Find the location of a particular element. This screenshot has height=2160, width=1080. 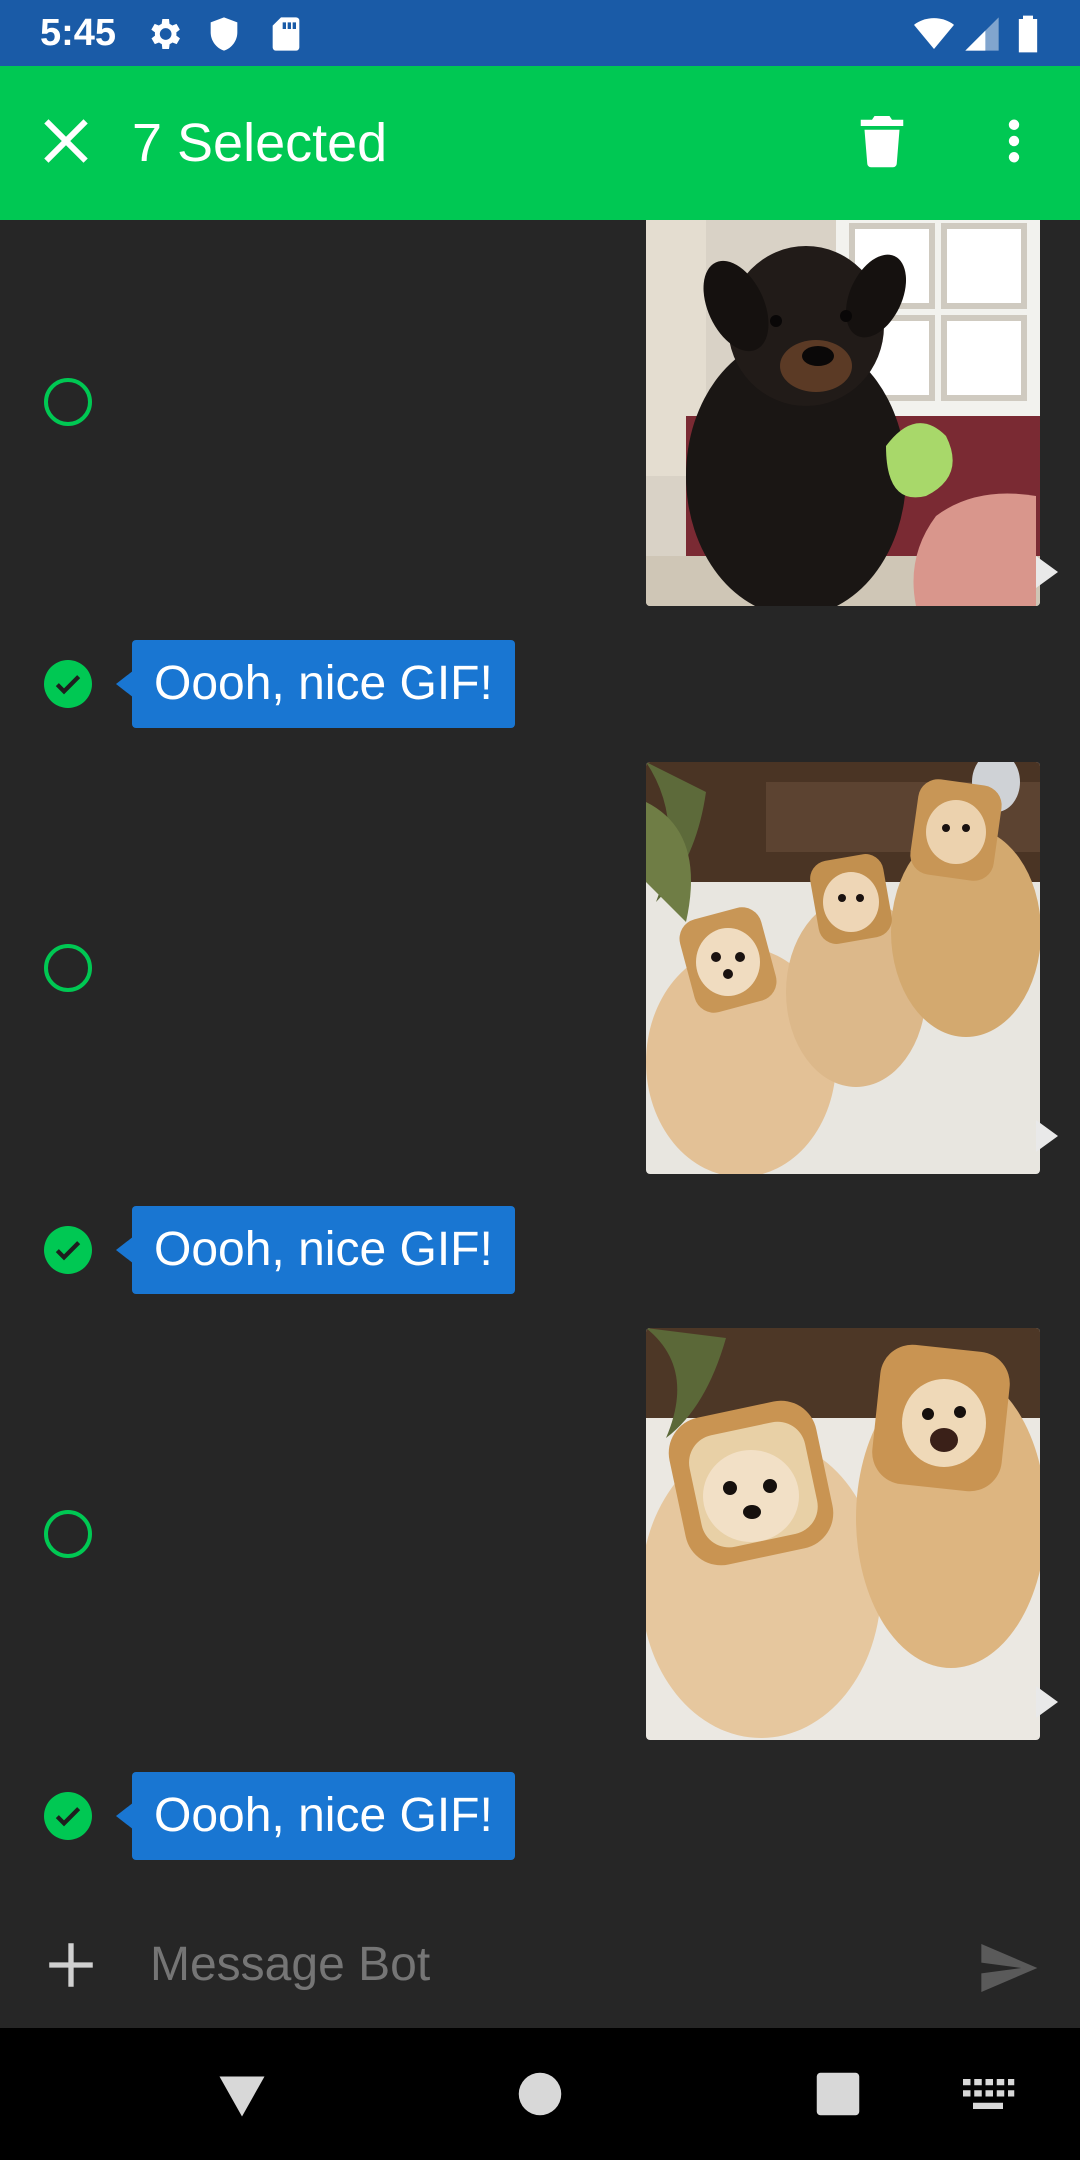

battery-icon is located at coordinates (1028, 34).